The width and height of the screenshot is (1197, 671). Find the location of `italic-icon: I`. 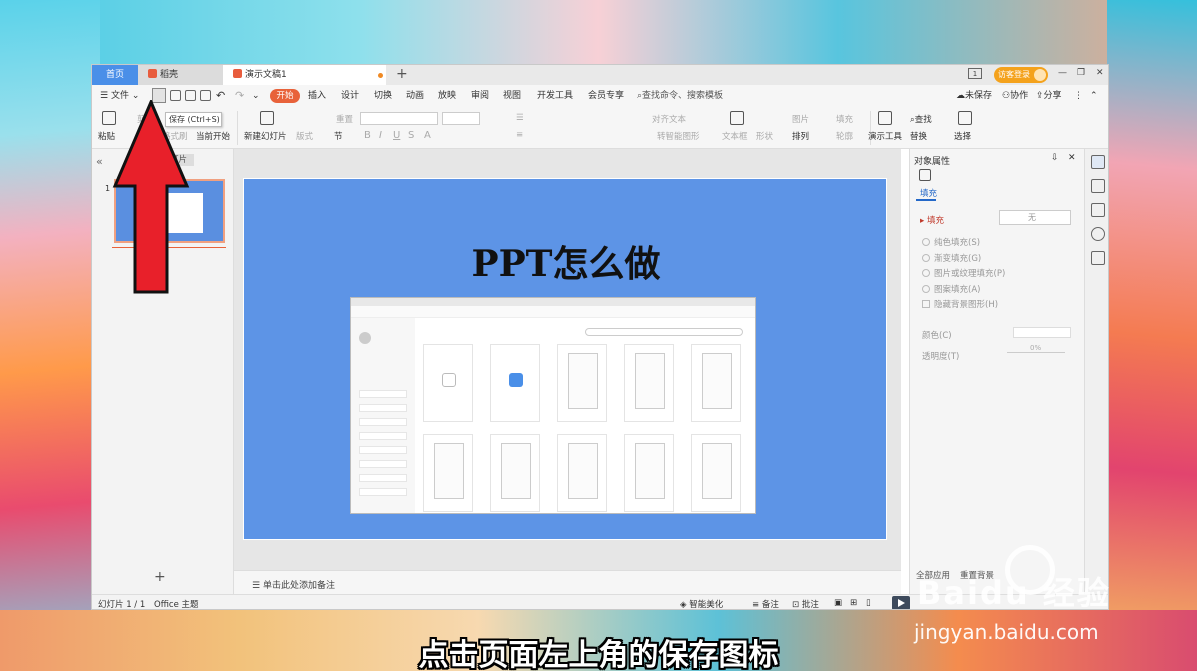

italic-icon: I is located at coordinates (380, 135).